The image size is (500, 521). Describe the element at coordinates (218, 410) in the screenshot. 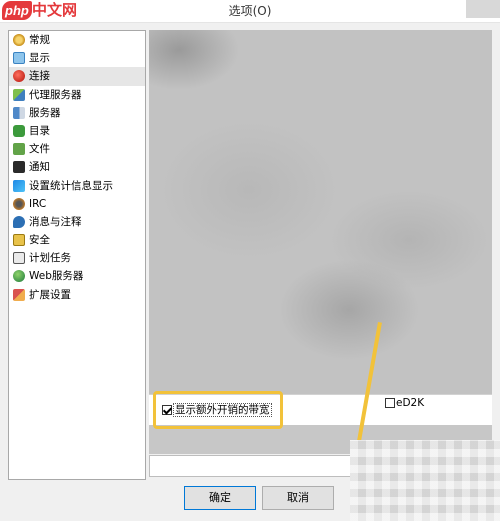

I see `highlight-box` at that location.